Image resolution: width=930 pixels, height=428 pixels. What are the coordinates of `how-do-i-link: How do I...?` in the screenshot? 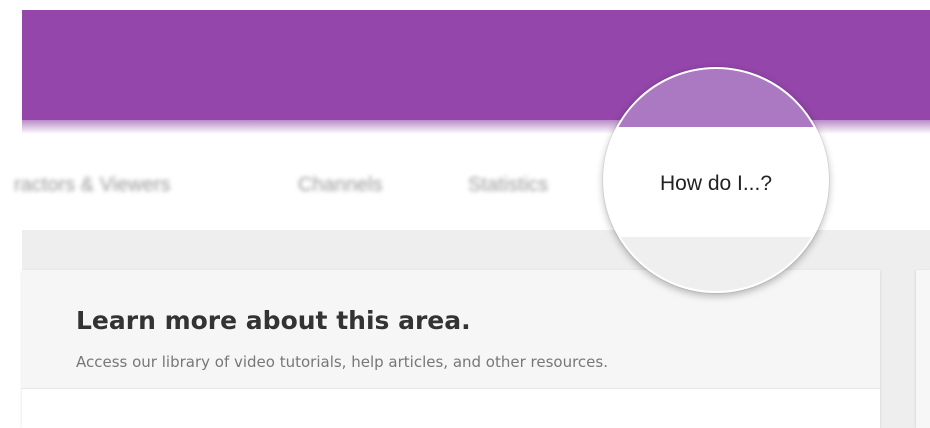 It's located at (716, 184).